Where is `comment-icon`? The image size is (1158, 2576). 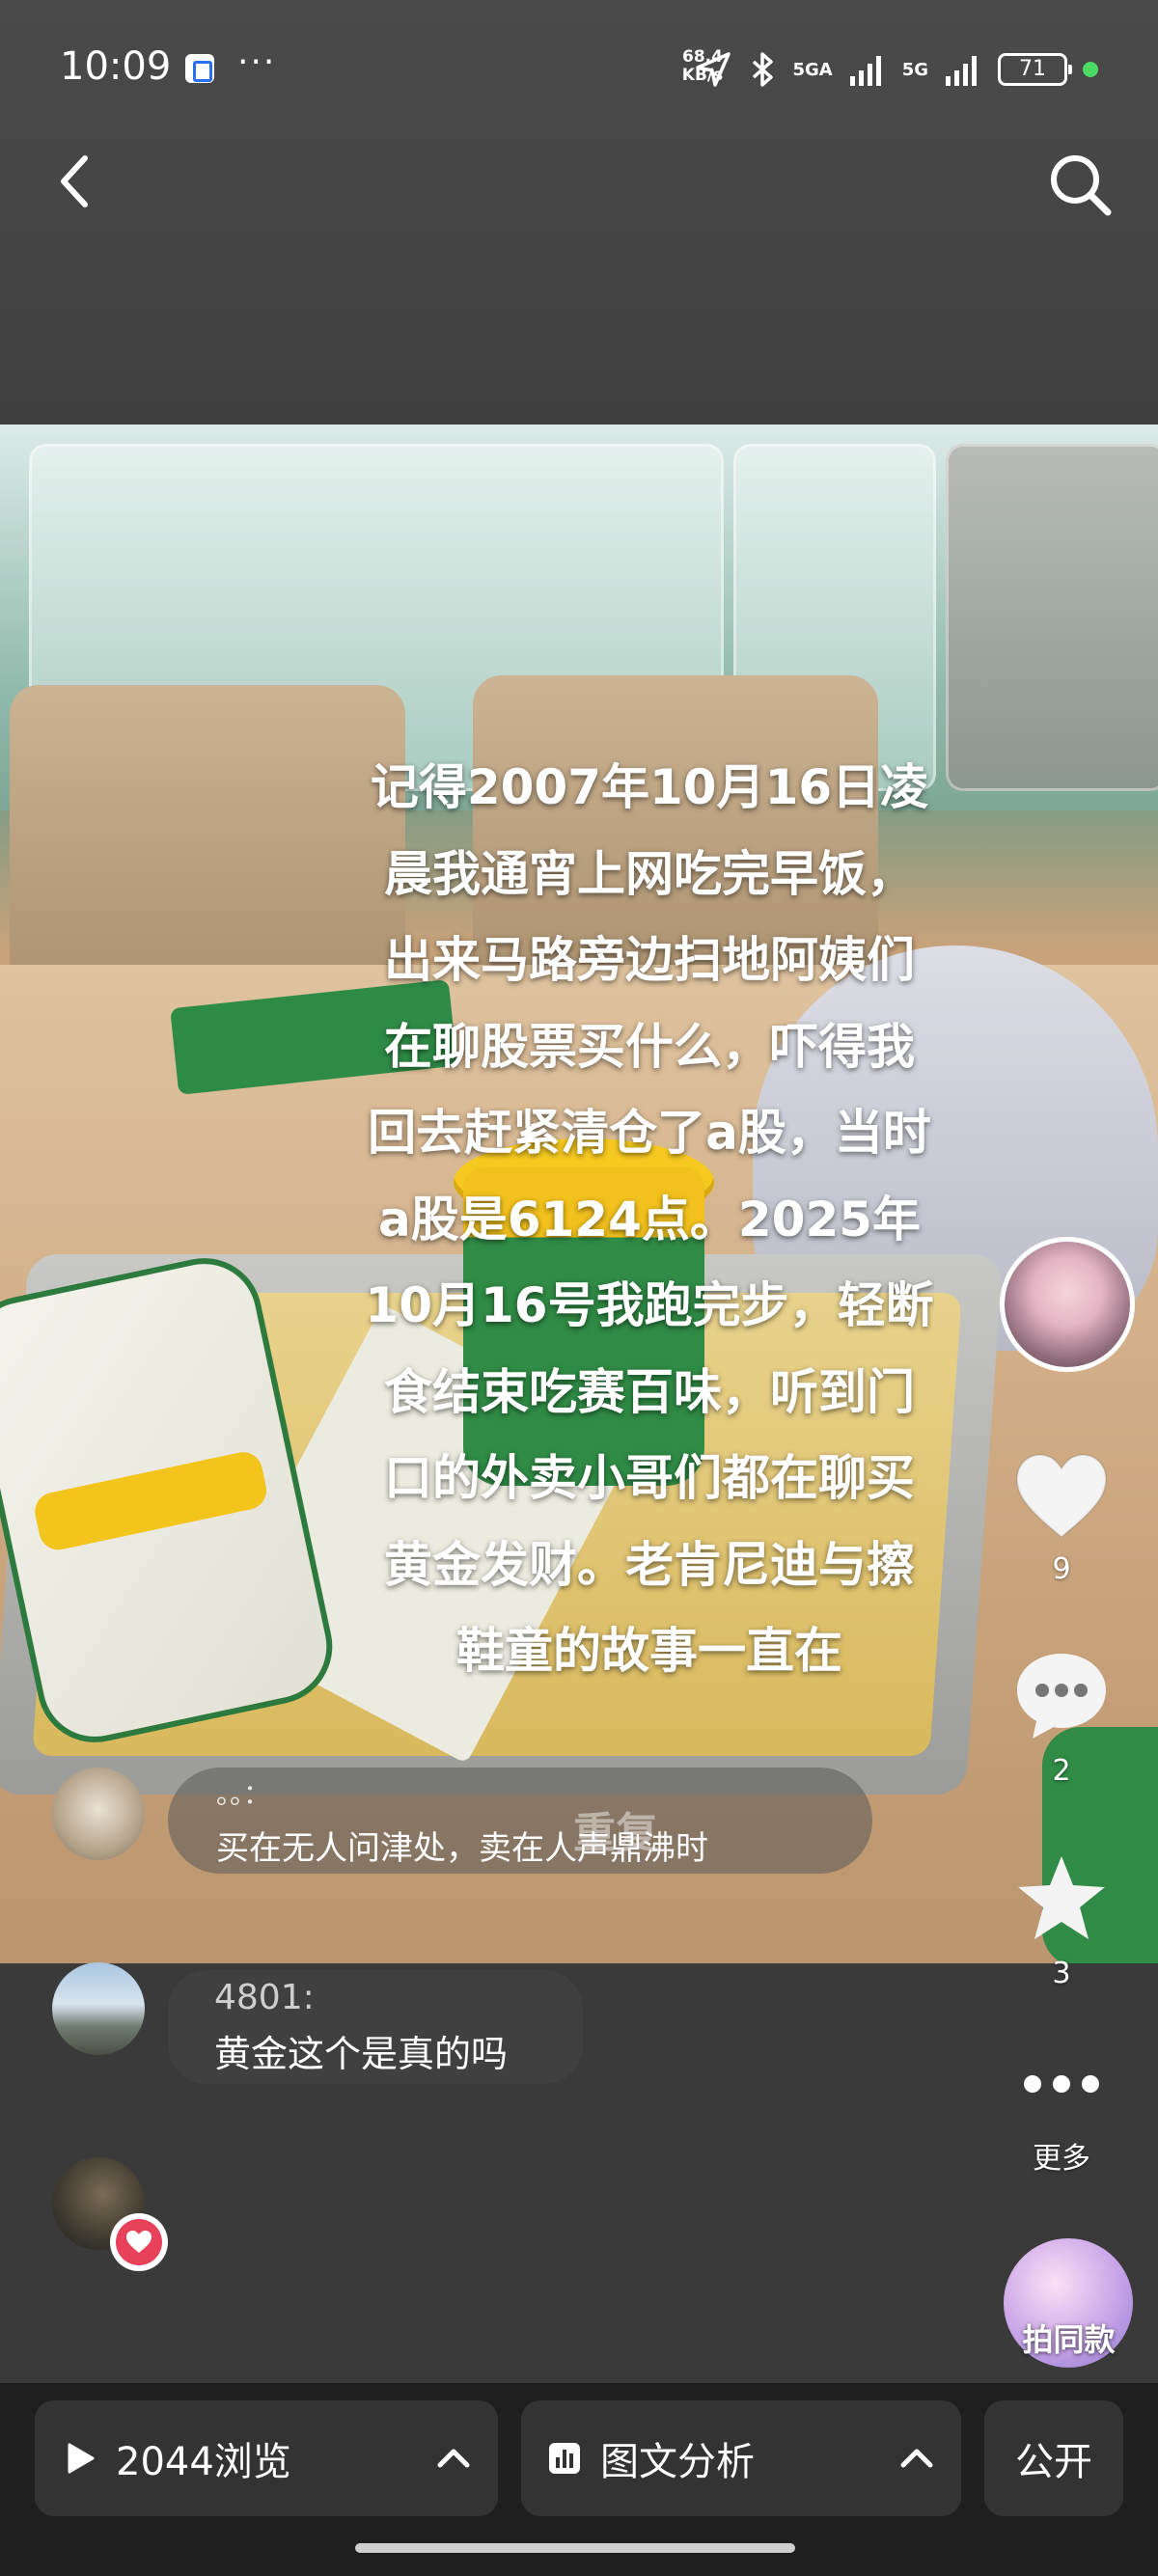
comment-icon is located at coordinates (1061, 1697).